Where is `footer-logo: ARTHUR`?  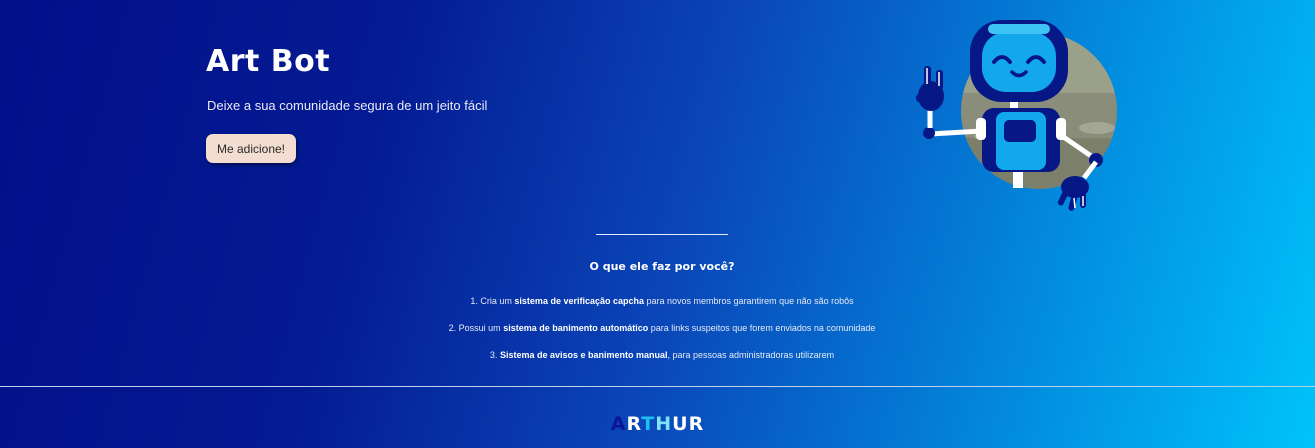 footer-logo: ARTHUR is located at coordinates (657, 424).